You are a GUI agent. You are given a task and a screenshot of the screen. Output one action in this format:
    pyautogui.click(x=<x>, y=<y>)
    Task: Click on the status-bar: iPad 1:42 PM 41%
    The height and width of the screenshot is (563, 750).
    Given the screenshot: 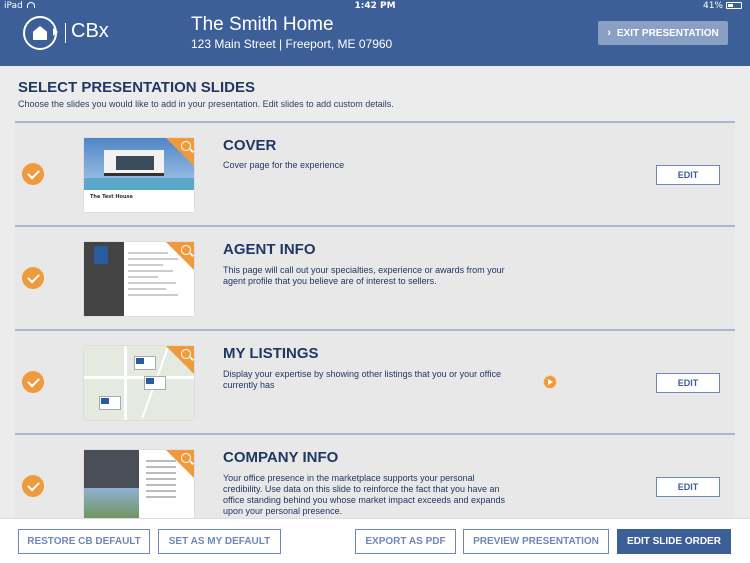 What is the action you would take?
    pyautogui.click(x=375, y=7)
    